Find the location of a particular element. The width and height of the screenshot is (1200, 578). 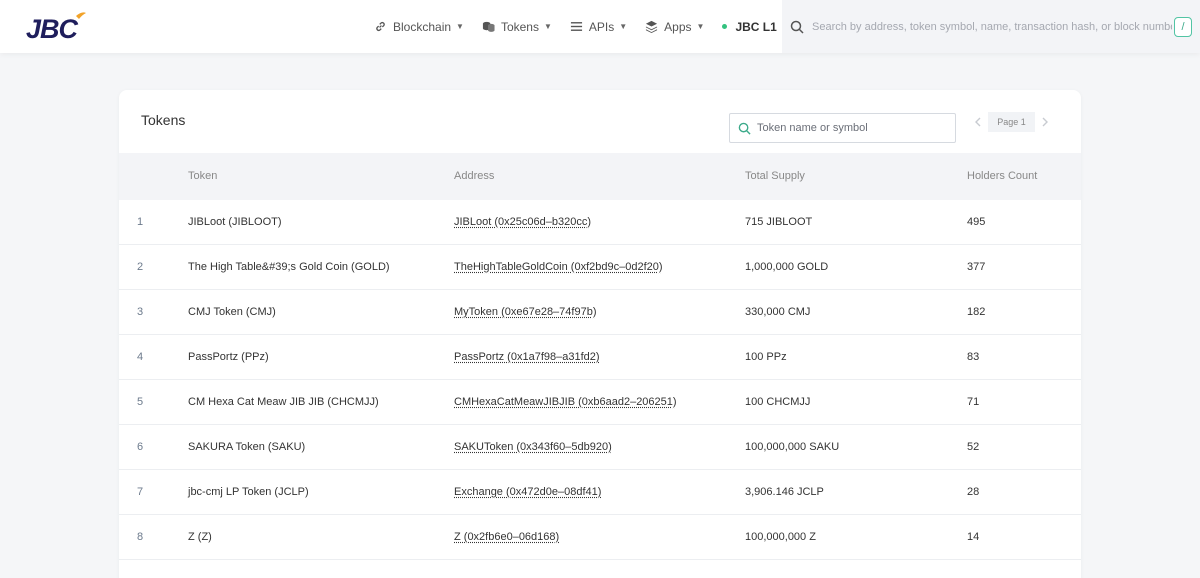

network-status-dot is located at coordinates (724, 26).